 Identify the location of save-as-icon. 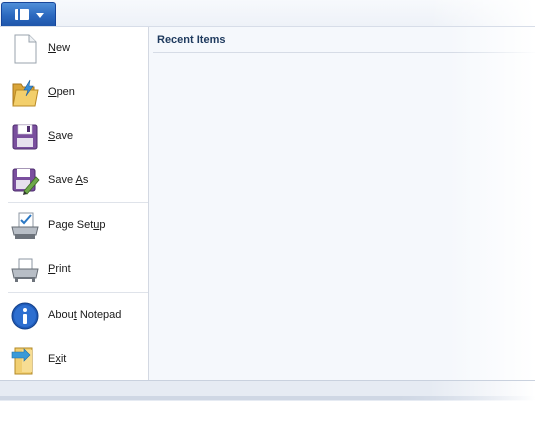
(26, 181).